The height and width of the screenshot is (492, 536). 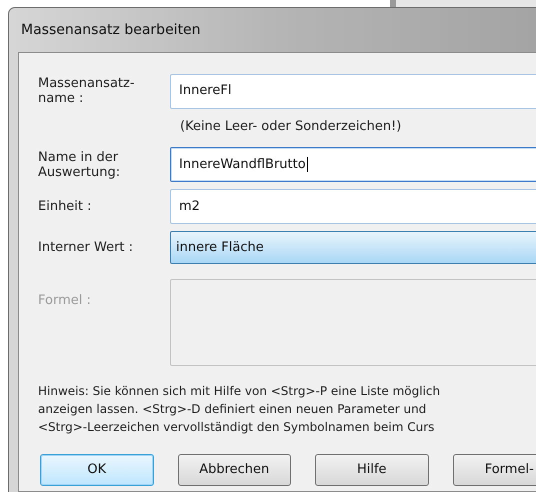 I want to click on dialog-button: Abbrechen, so click(x=234, y=470).